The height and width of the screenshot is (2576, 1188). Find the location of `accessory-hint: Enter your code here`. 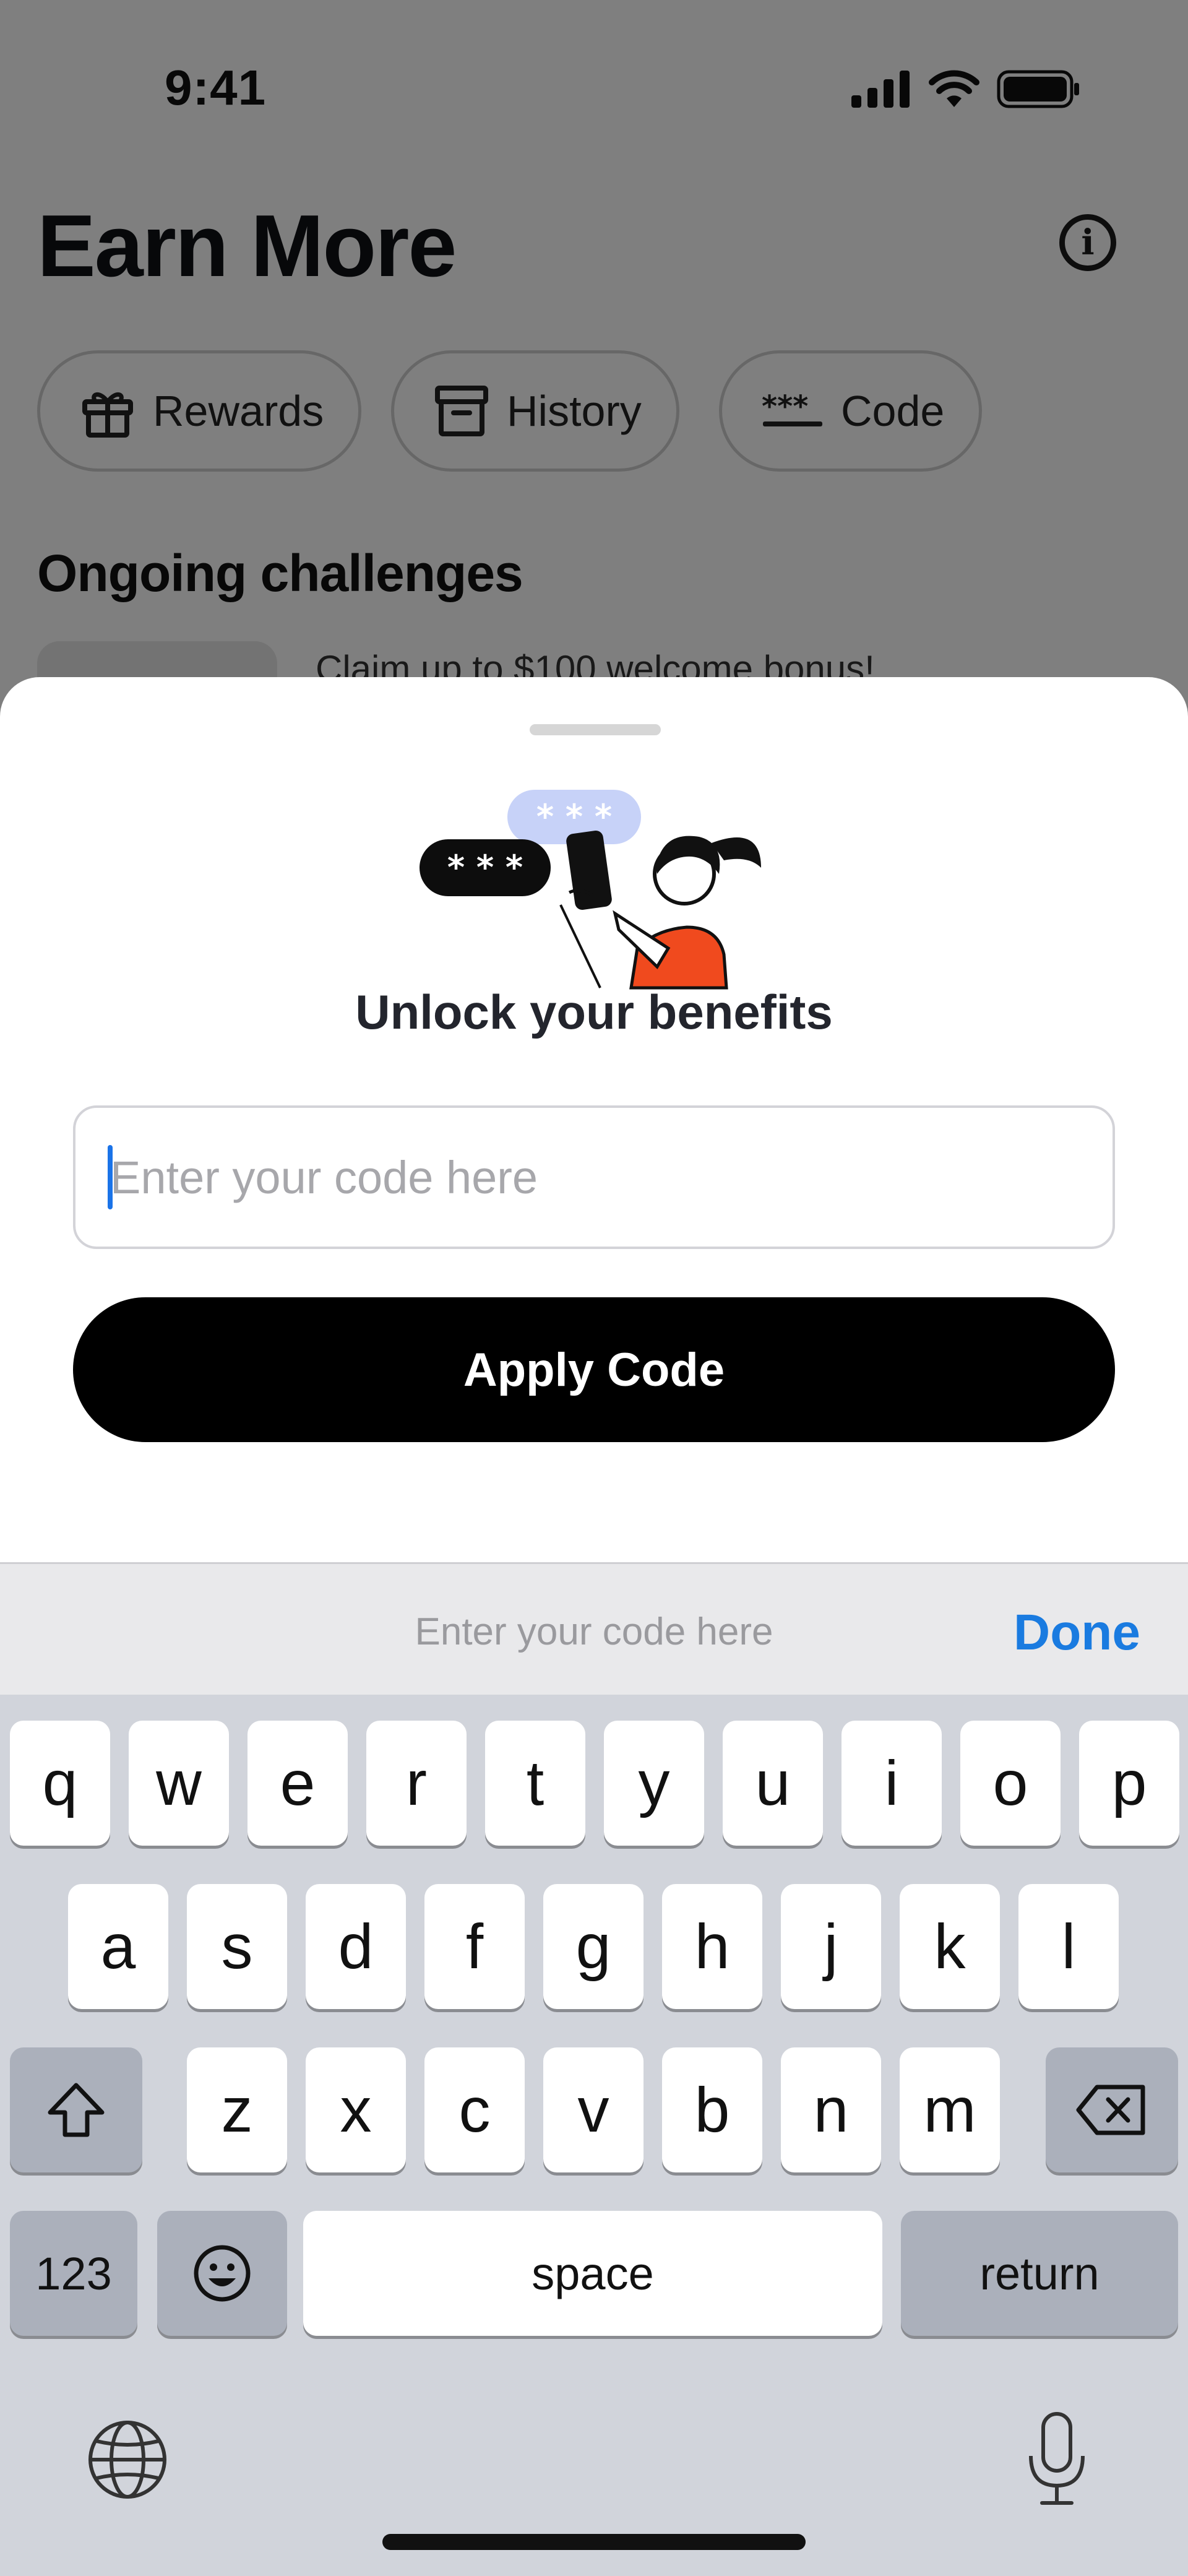

accessory-hint: Enter your code here is located at coordinates (594, 1631).